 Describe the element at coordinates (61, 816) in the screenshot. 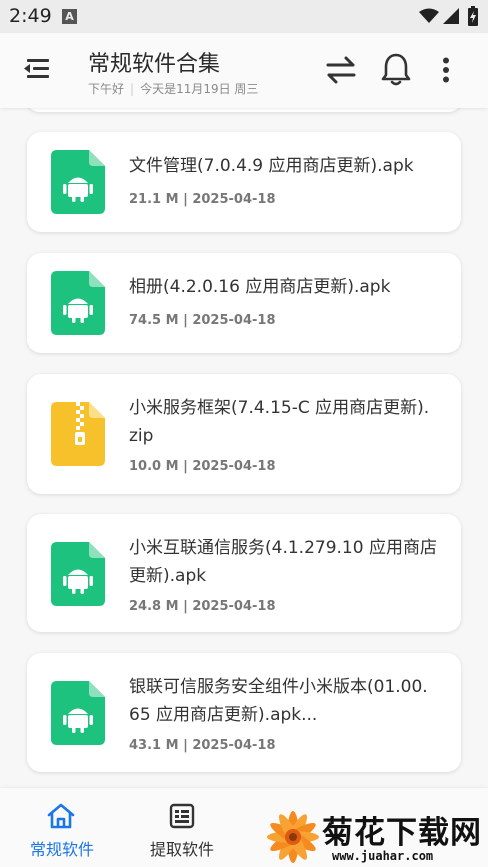

I see `home-icon` at that location.